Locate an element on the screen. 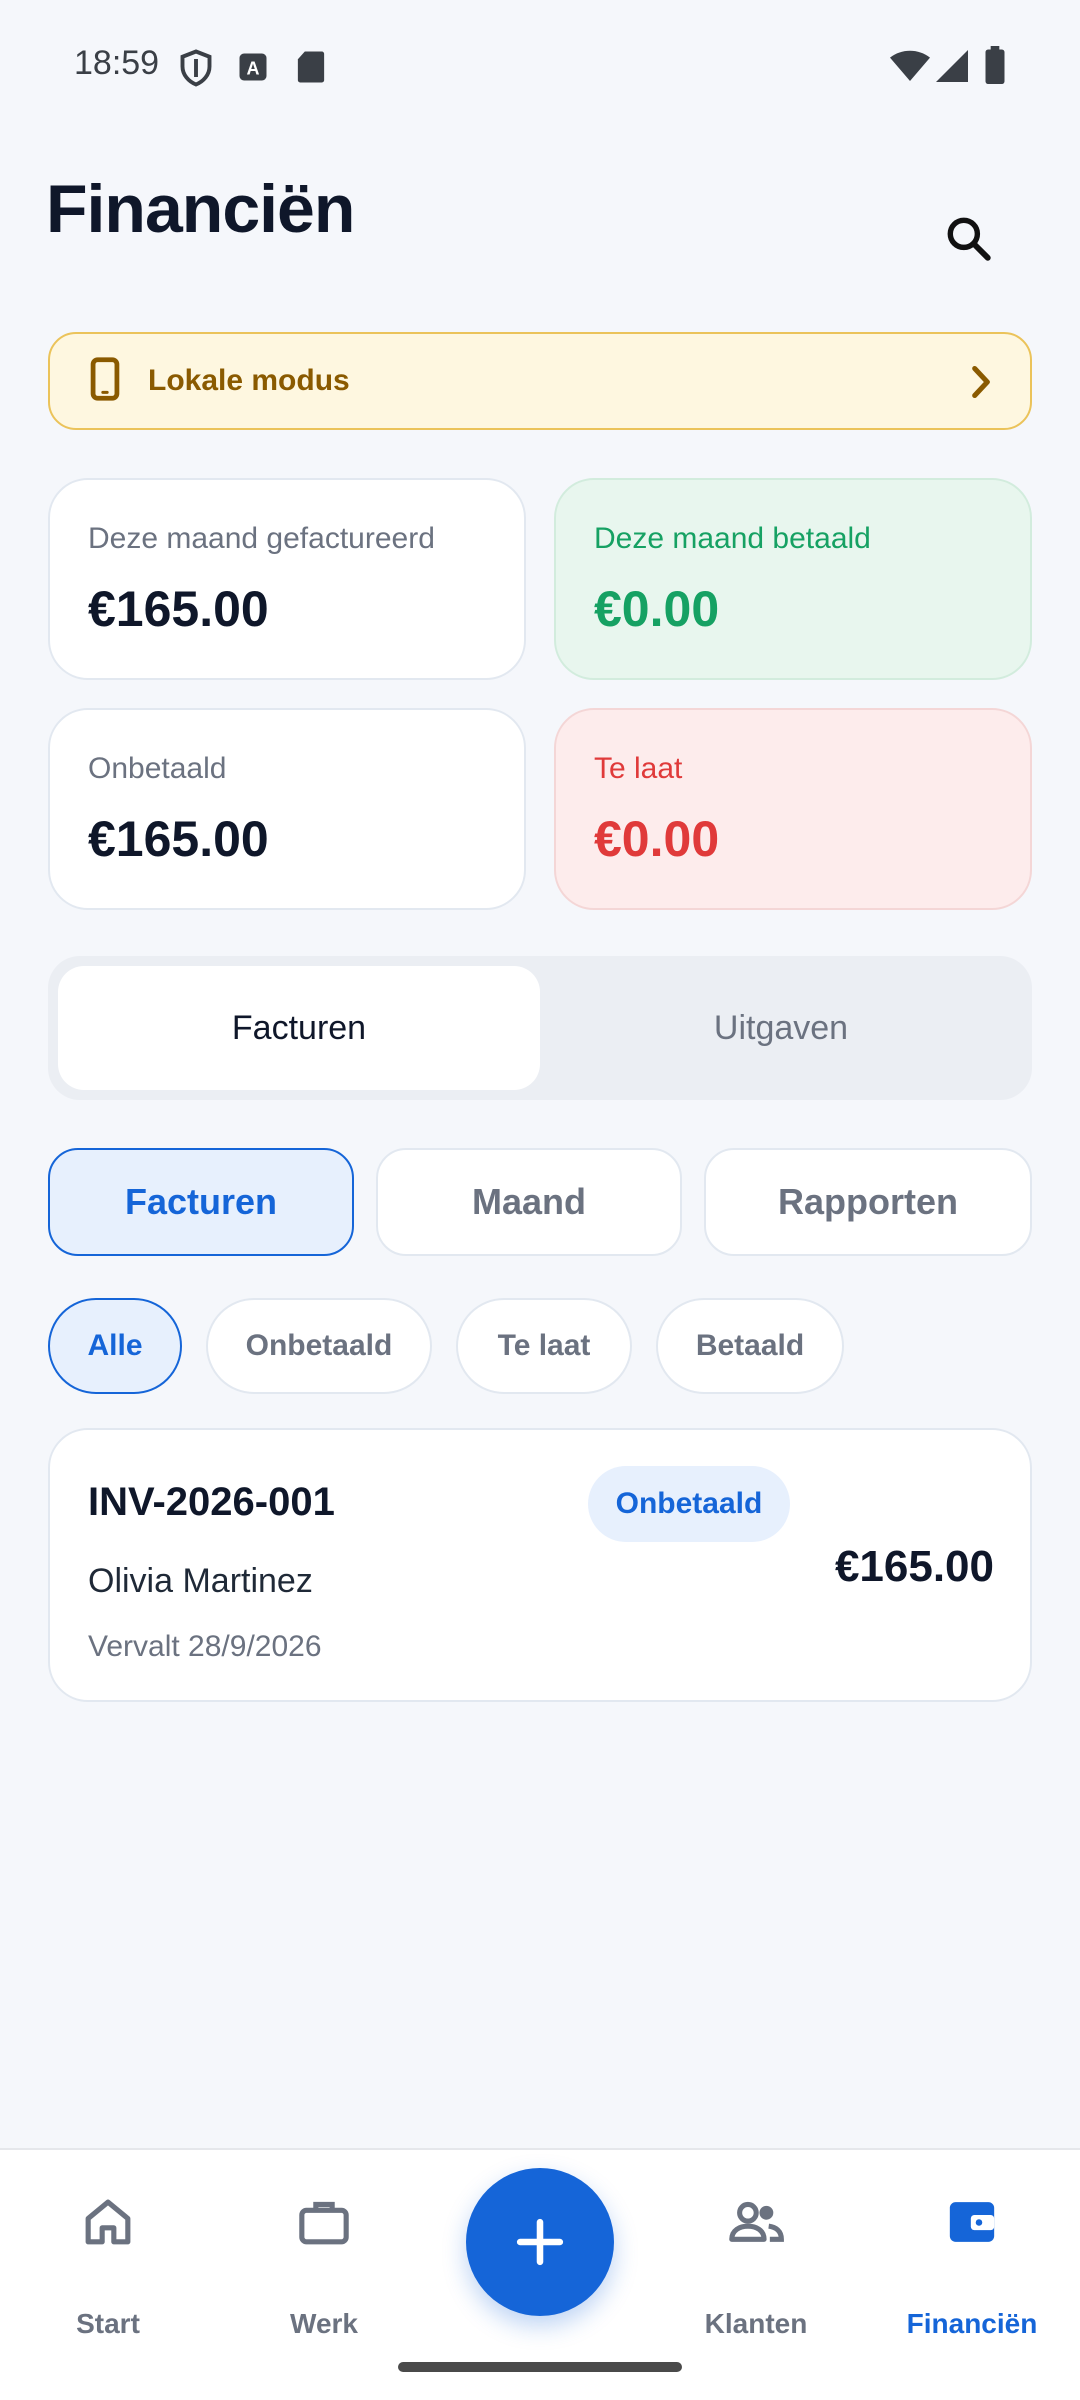 Image resolution: width=1080 pixels, height=2400 pixels. stat-label: Onbetaald is located at coordinates (157, 768).